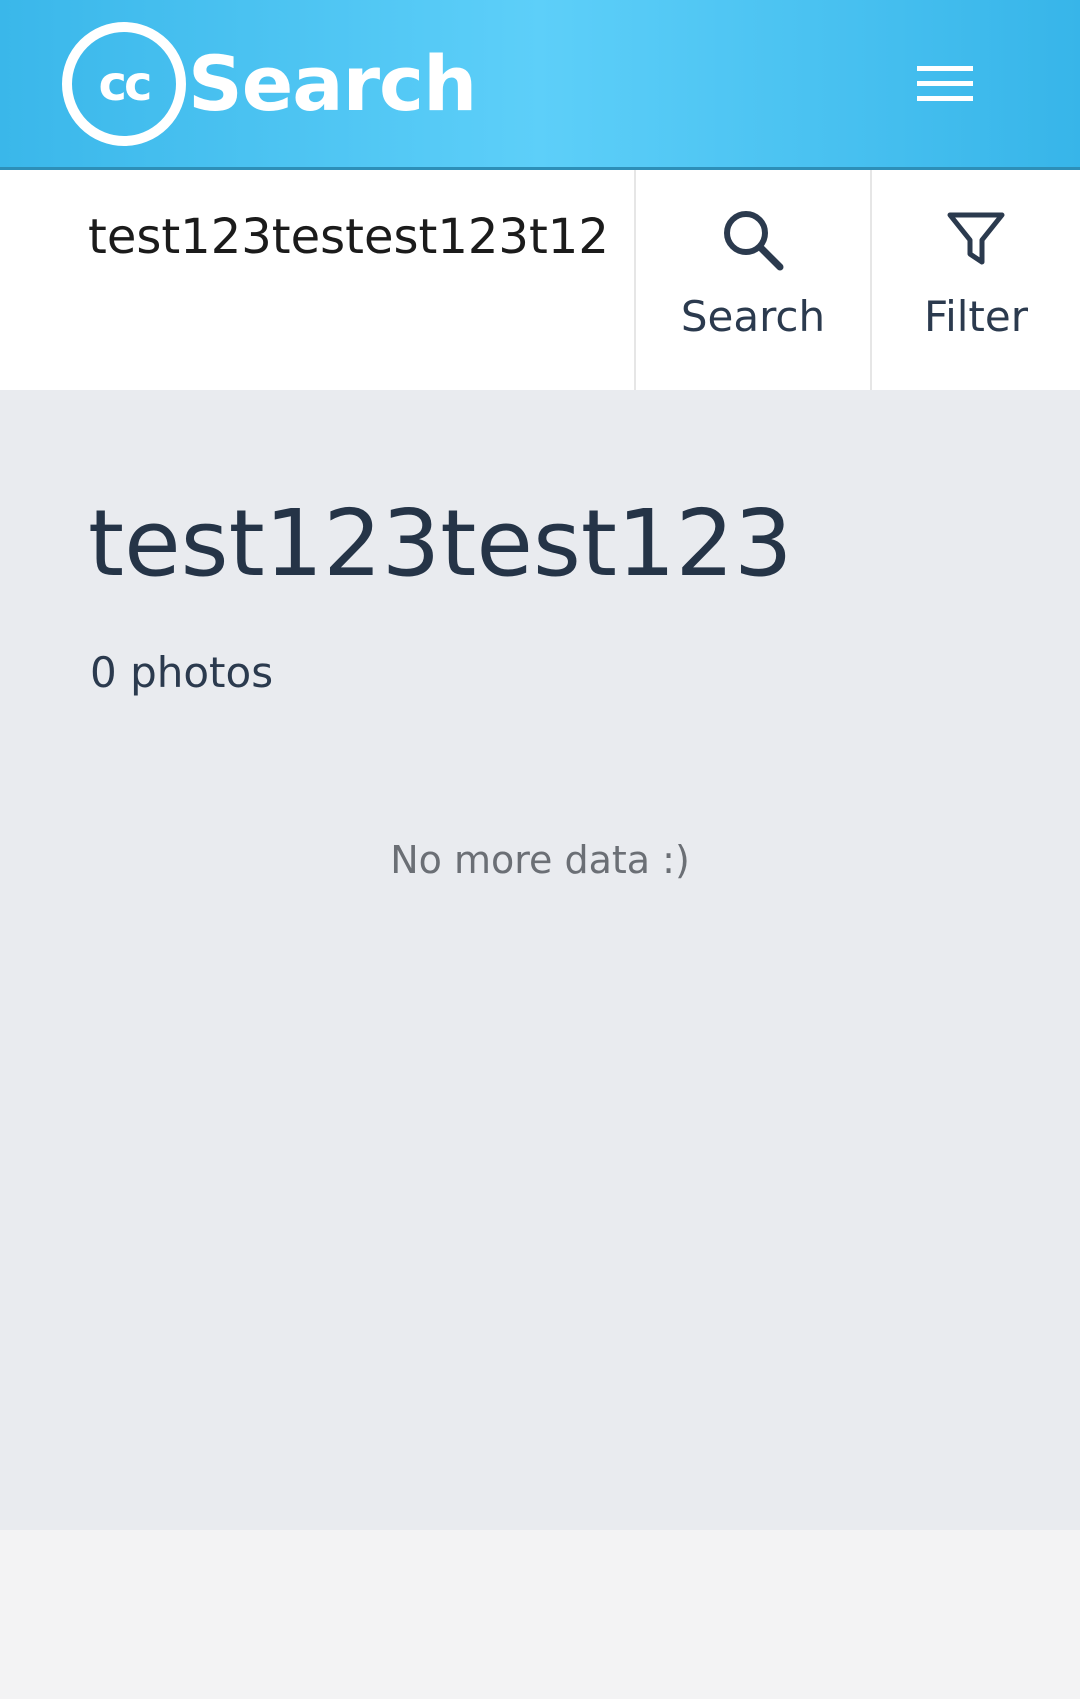 The image size is (1080, 1699). What do you see at coordinates (754, 280) in the screenshot?
I see `search-button: Search` at bounding box center [754, 280].